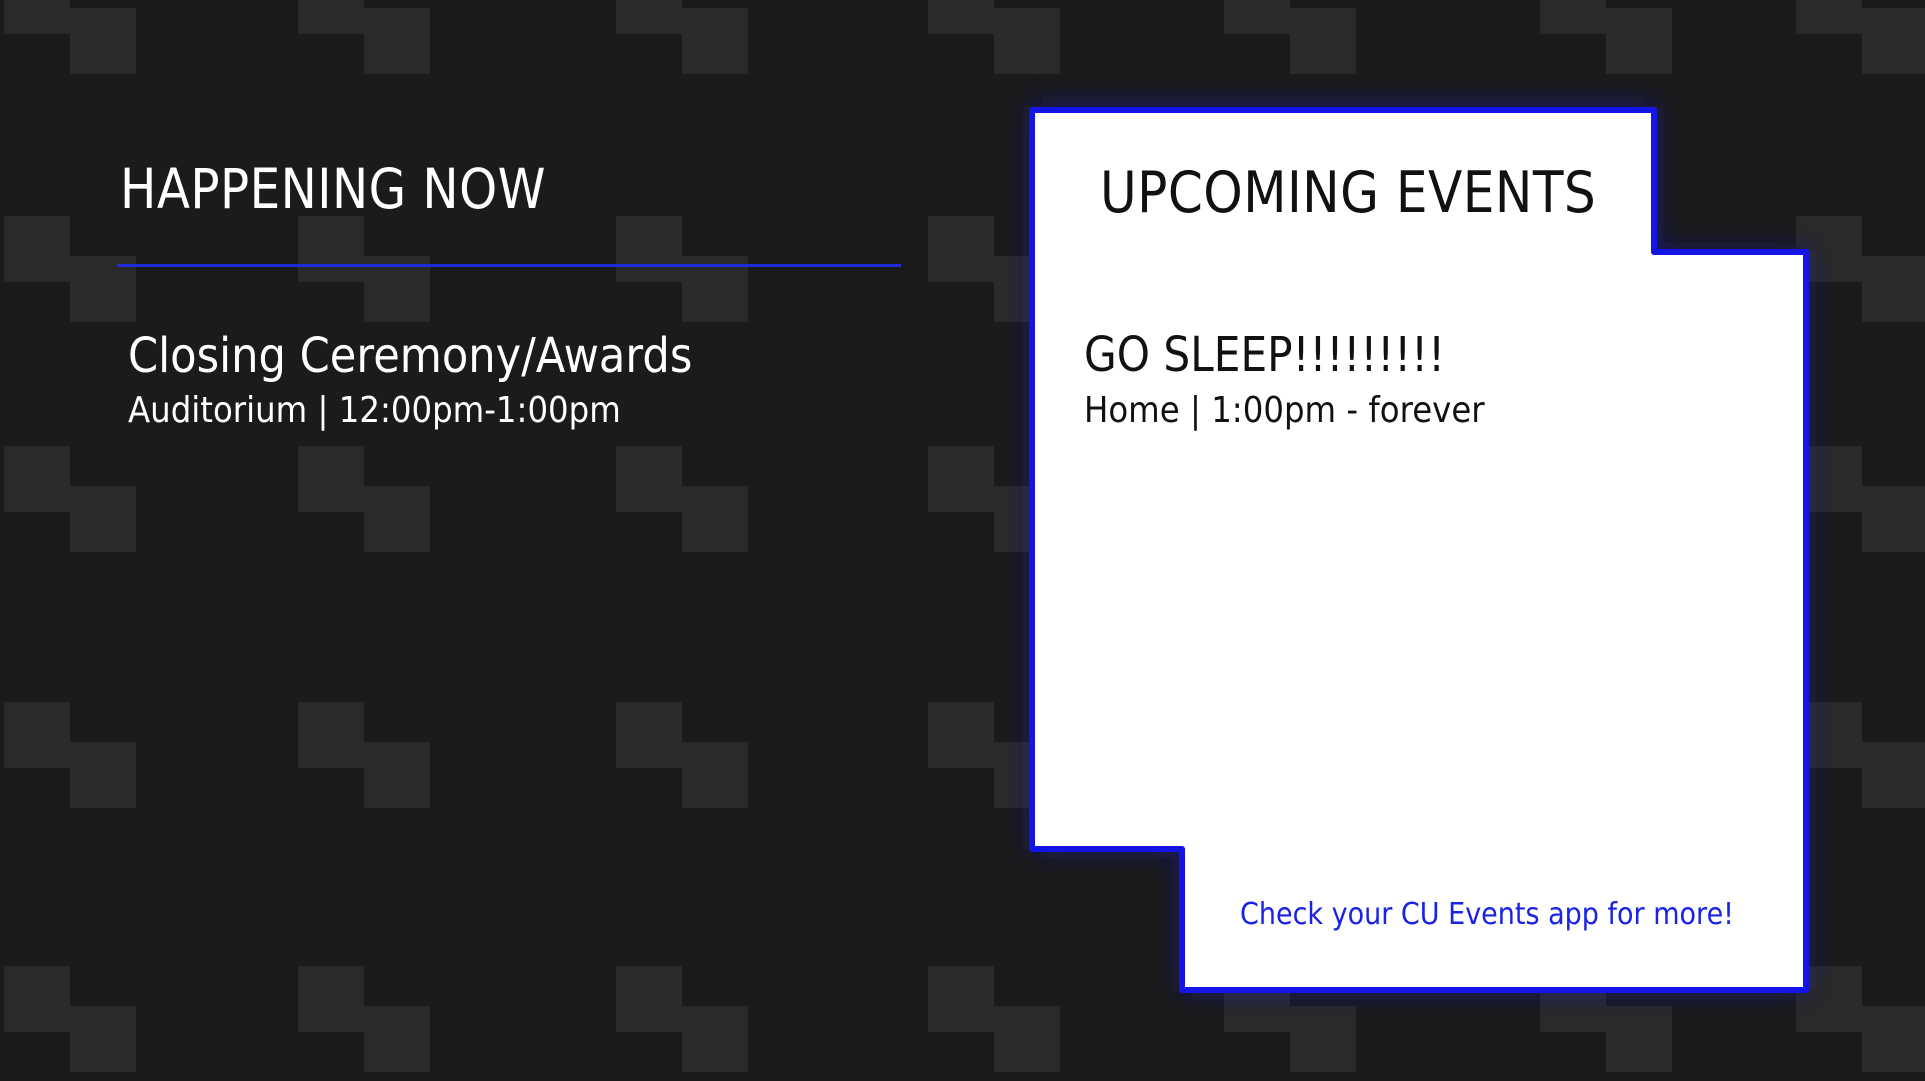 The image size is (1925, 1081). Describe the element at coordinates (1284, 410) in the screenshot. I see `upcoming-event-detail: Home | 1:00pm - forever` at that location.